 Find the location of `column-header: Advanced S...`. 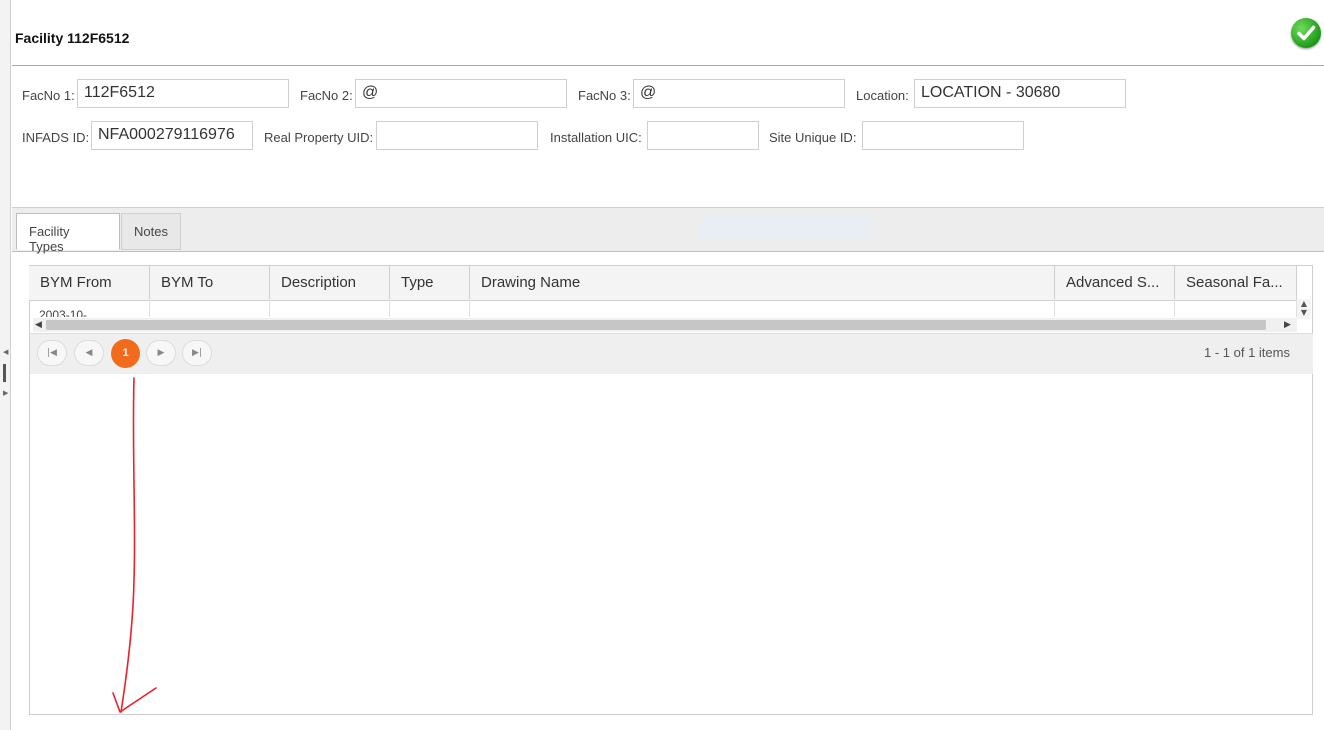

column-header: Advanced S... is located at coordinates (1115, 282).